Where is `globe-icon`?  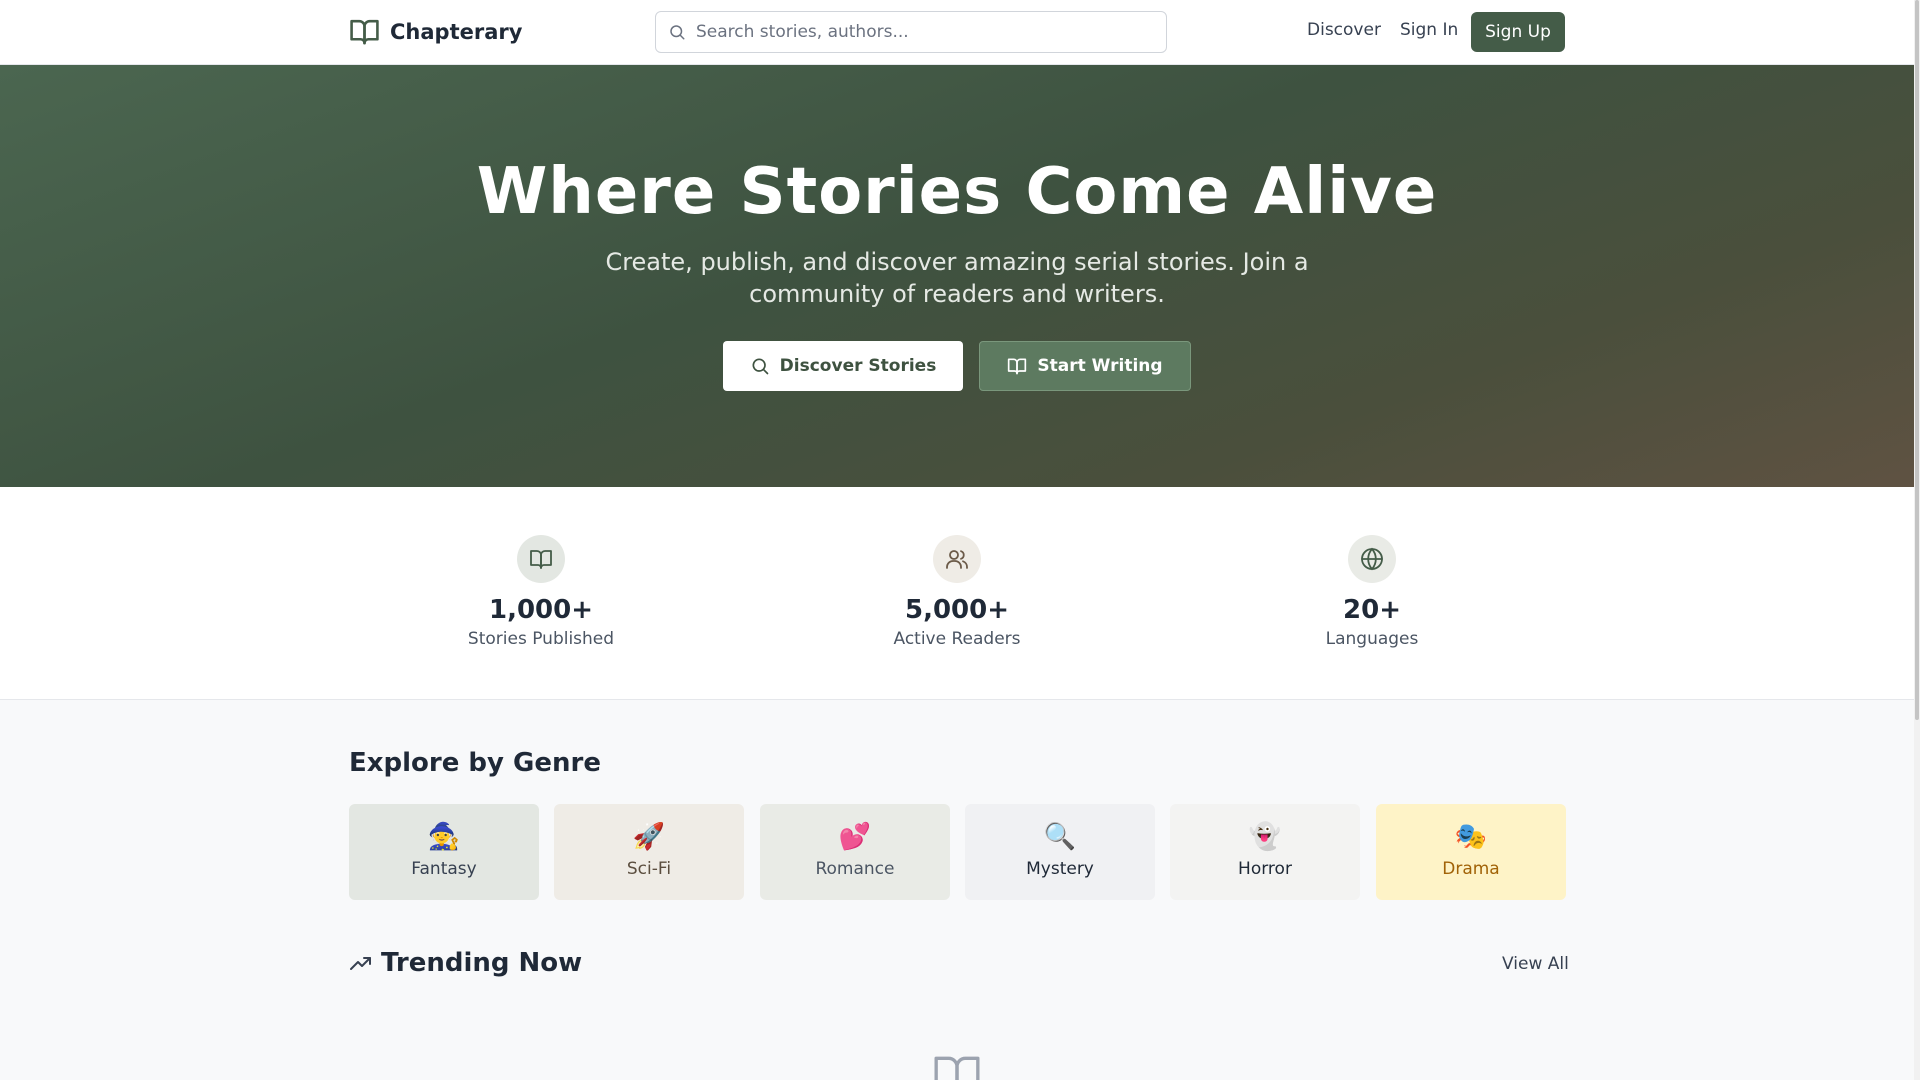 globe-icon is located at coordinates (1372, 559).